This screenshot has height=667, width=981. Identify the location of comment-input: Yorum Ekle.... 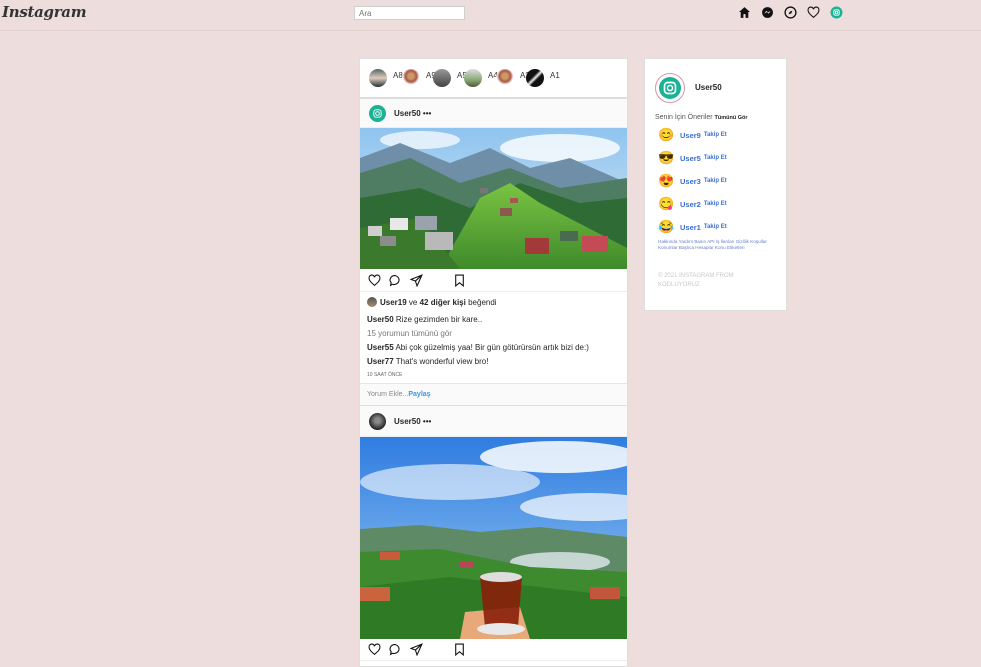
(387, 394).